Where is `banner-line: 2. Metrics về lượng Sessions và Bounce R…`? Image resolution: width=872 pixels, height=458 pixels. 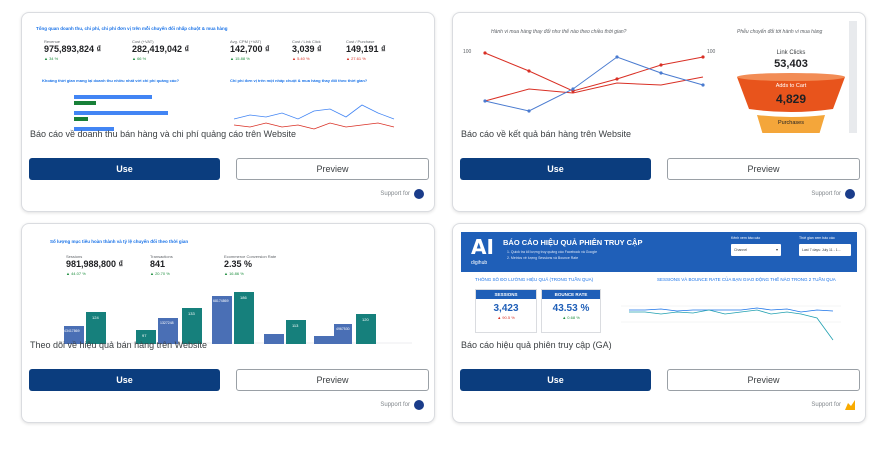 banner-line: 2. Metrics về lượng Sessions và Bounce R… is located at coordinates (543, 258).